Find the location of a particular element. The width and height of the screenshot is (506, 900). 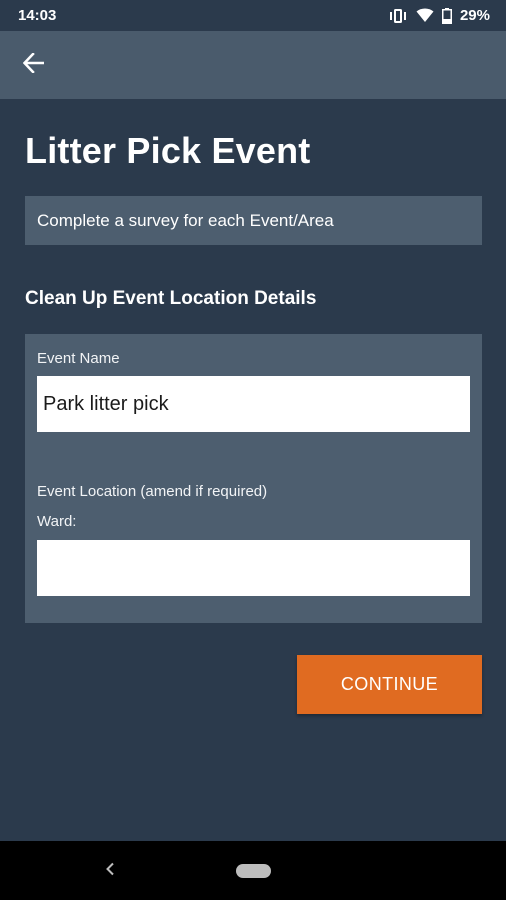

battery-icon is located at coordinates (446, 15).